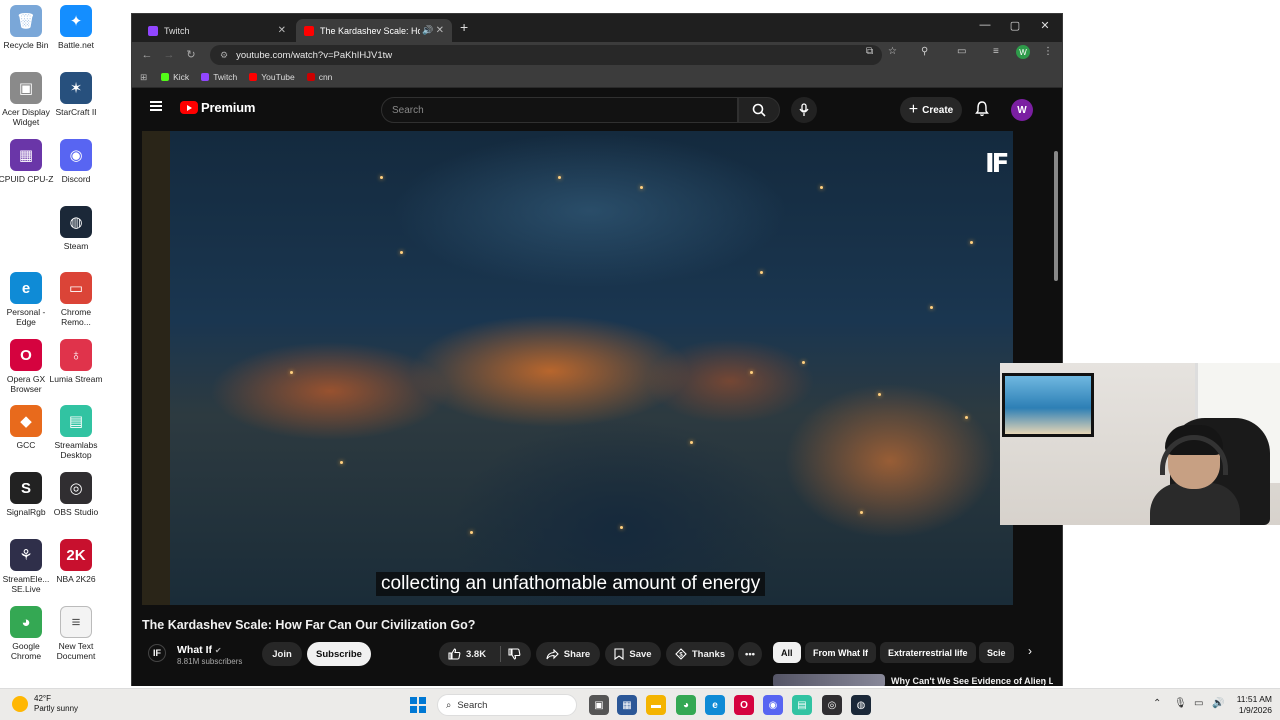 Image resolution: width=1280 pixels, height=720 pixels. What do you see at coordinates (1015, 25) in the screenshot?
I see `maximize-icon: ▢` at bounding box center [1015, 25].